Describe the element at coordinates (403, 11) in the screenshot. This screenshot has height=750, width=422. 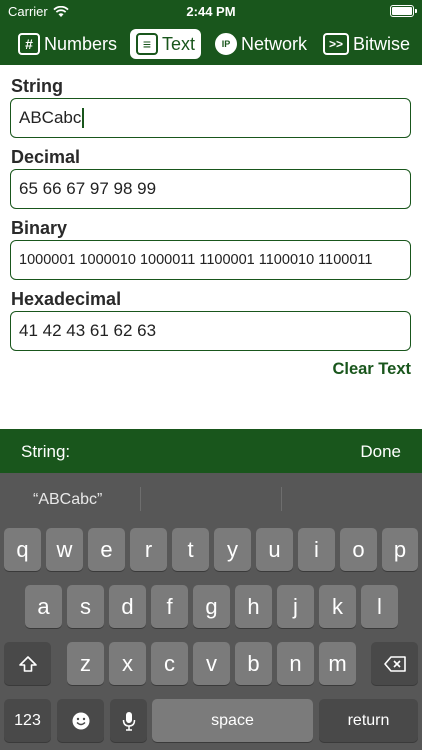
I see `battery-icon` at that location.